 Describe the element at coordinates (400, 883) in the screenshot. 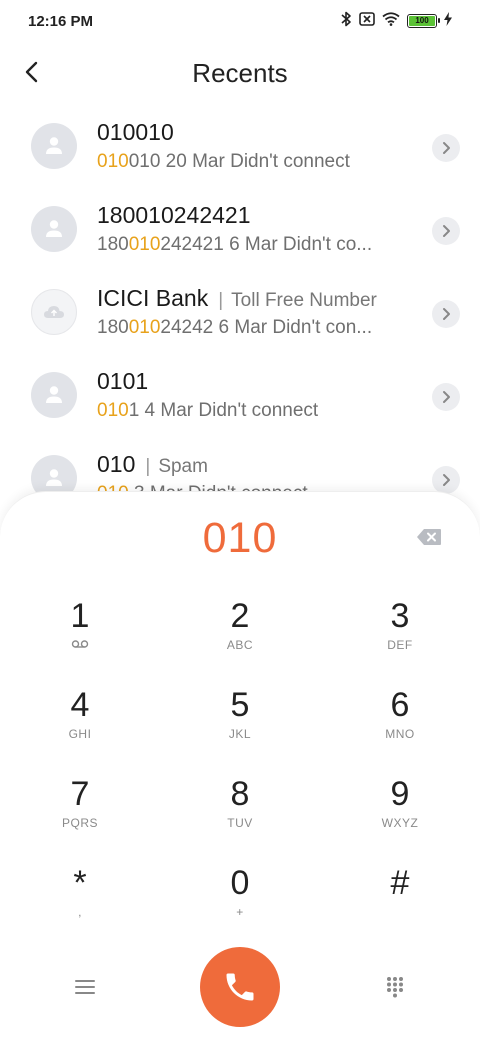

I see `key-digit: #` at that location.